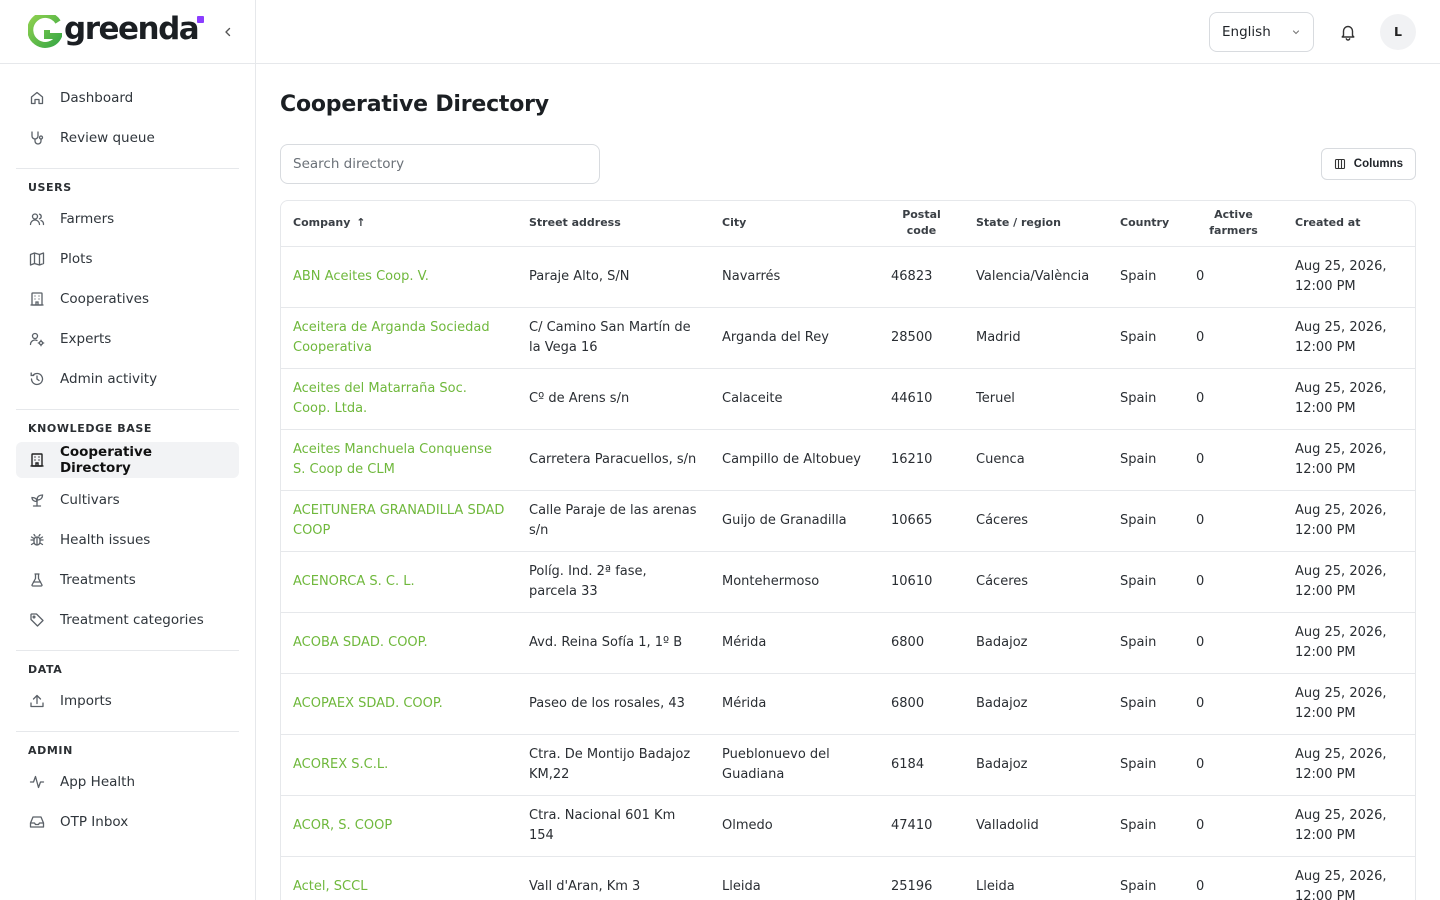  What do you see at coordinates (613, 765) in the screenshot?
I see `street-address-cell: Ctra. De Montijo Badajoz KM,22` at bounding box center [613, 765].